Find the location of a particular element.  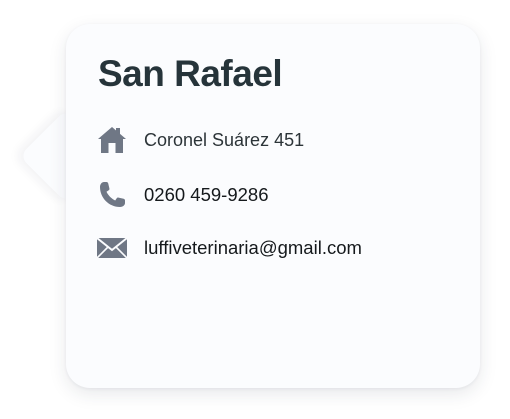

phone-link: 0260 459-9286 is located at coordinates (206, 195).